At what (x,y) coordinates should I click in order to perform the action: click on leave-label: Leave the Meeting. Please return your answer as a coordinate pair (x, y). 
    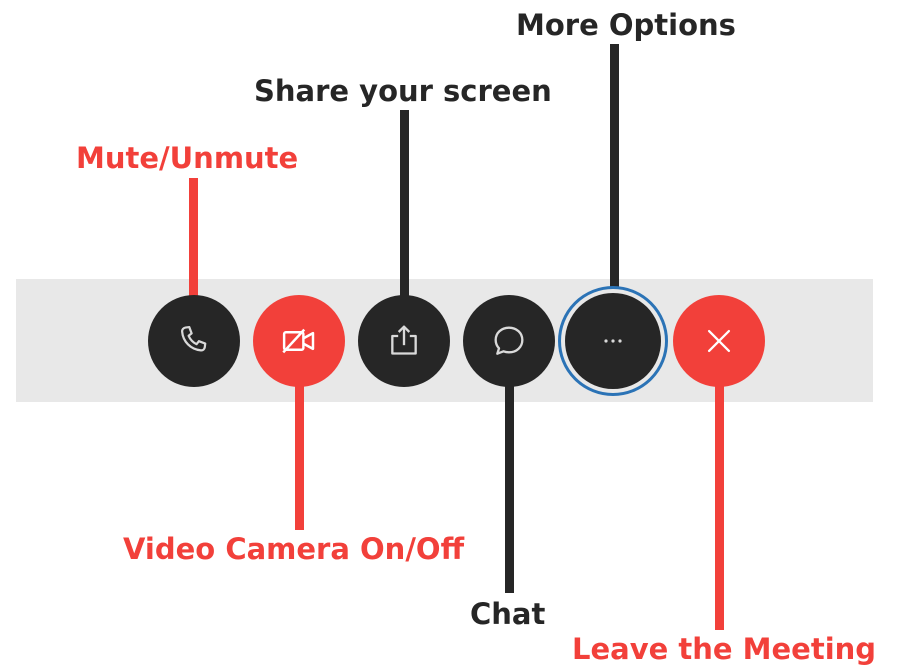
    Looking at the image, I should click on (724, 649).